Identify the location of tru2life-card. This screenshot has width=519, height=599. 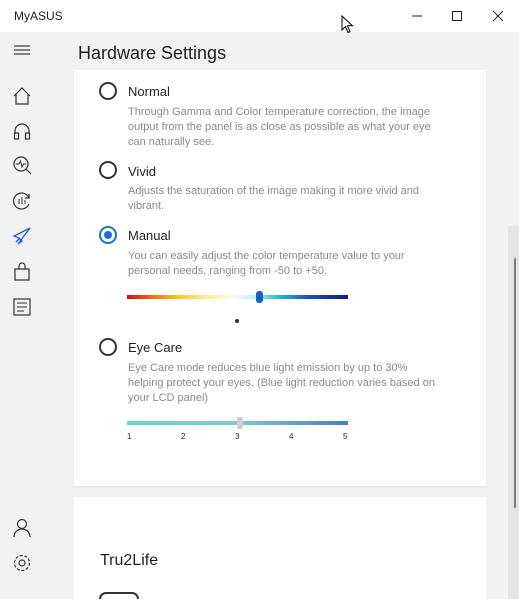
(280, 548).